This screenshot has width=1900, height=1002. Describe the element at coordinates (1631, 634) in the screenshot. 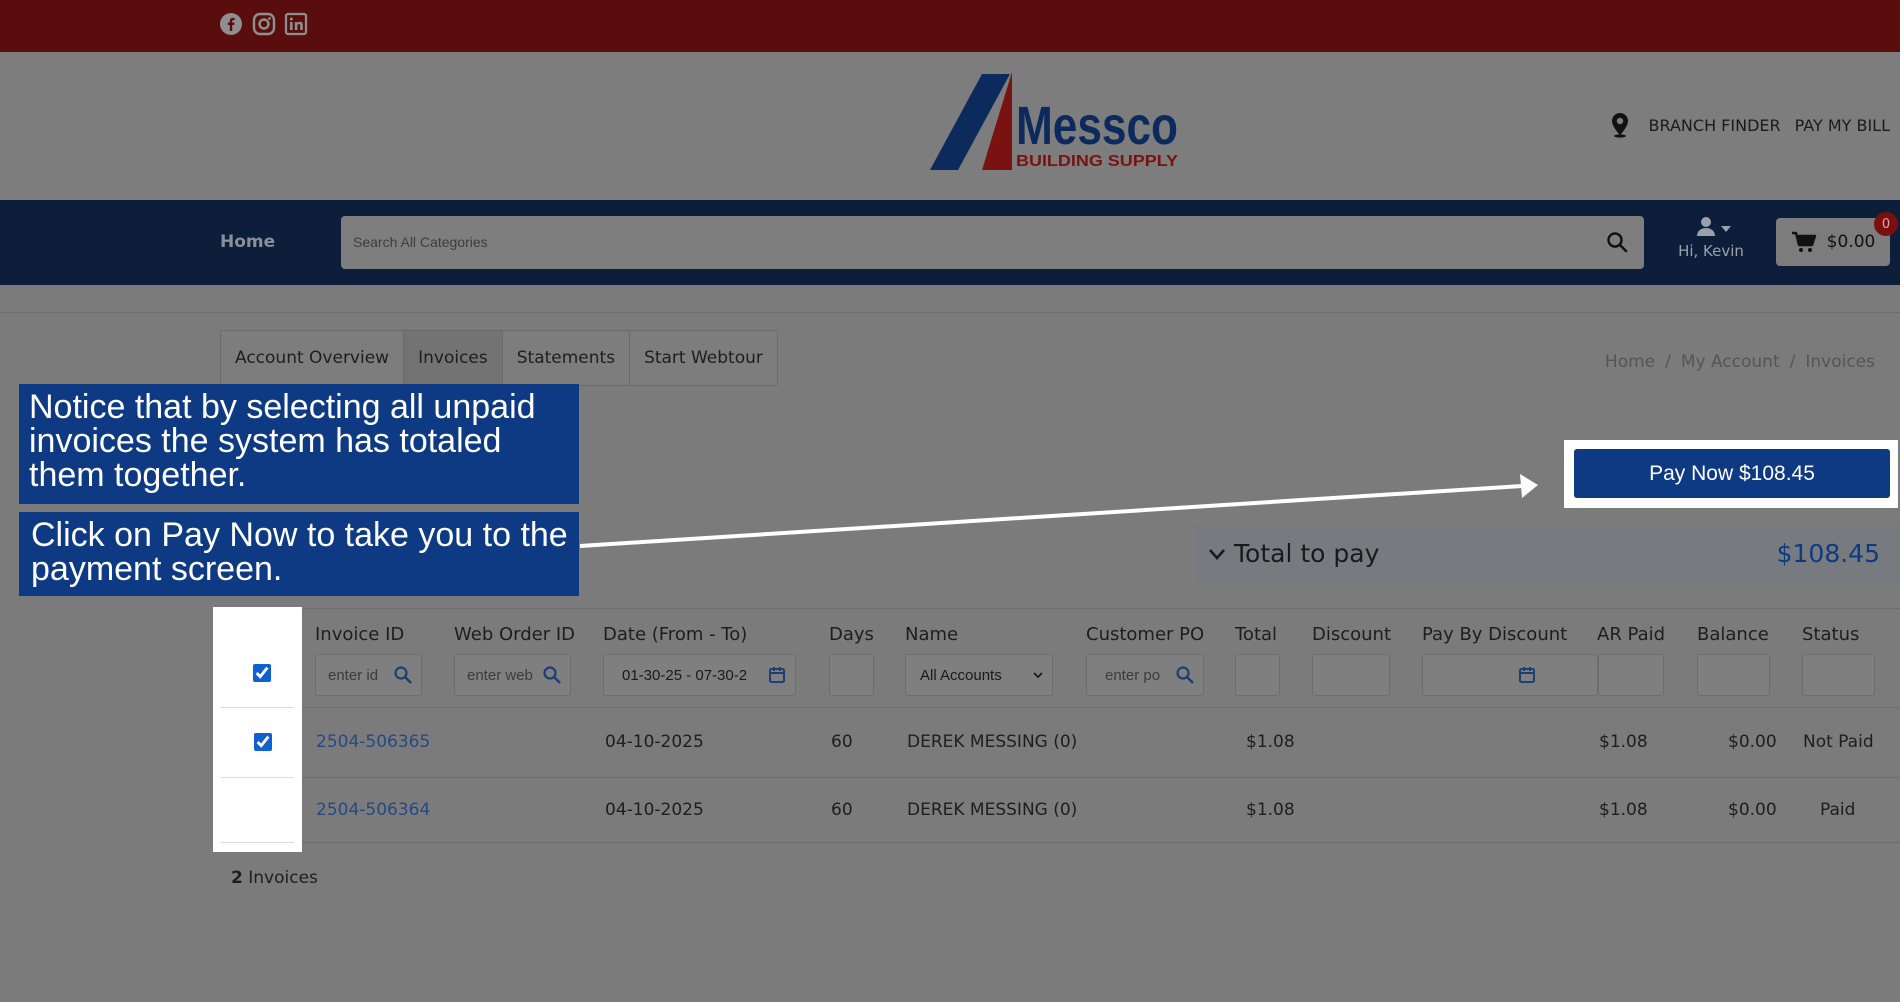

I see `col-ar-paid: AR Paid` at that location.